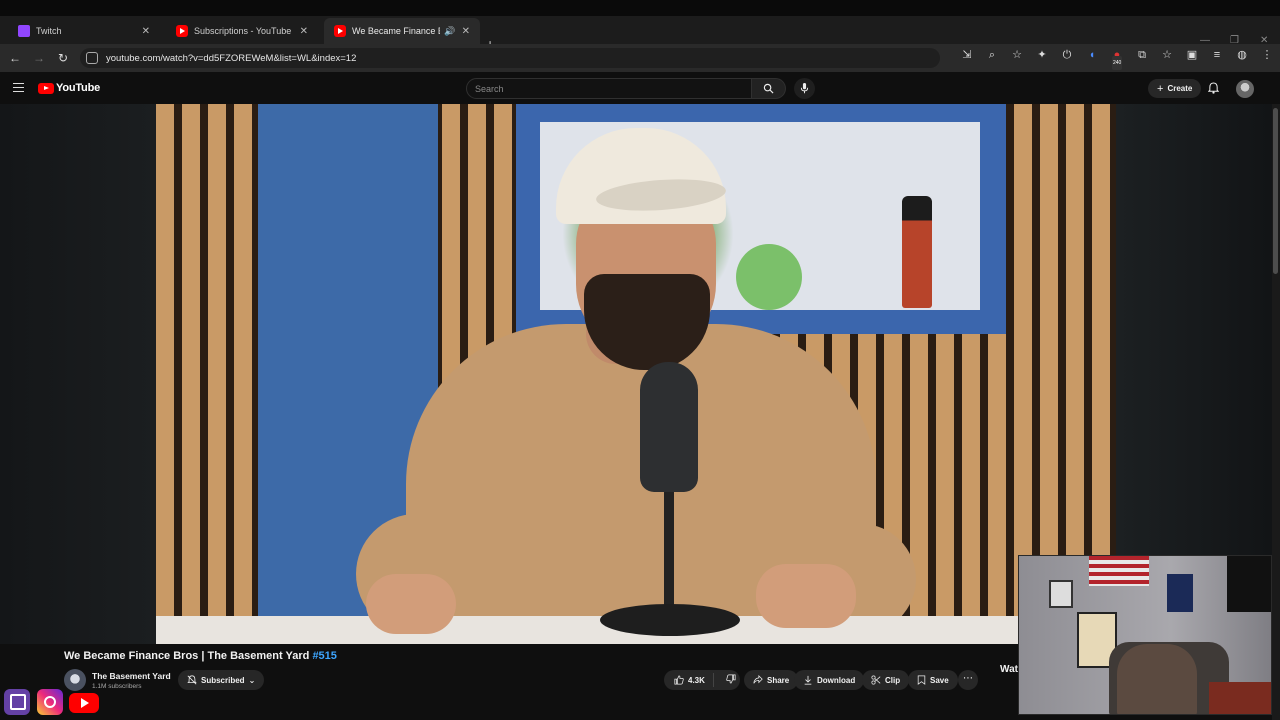  I want to click on back-icon: ←, so click(15, 58).